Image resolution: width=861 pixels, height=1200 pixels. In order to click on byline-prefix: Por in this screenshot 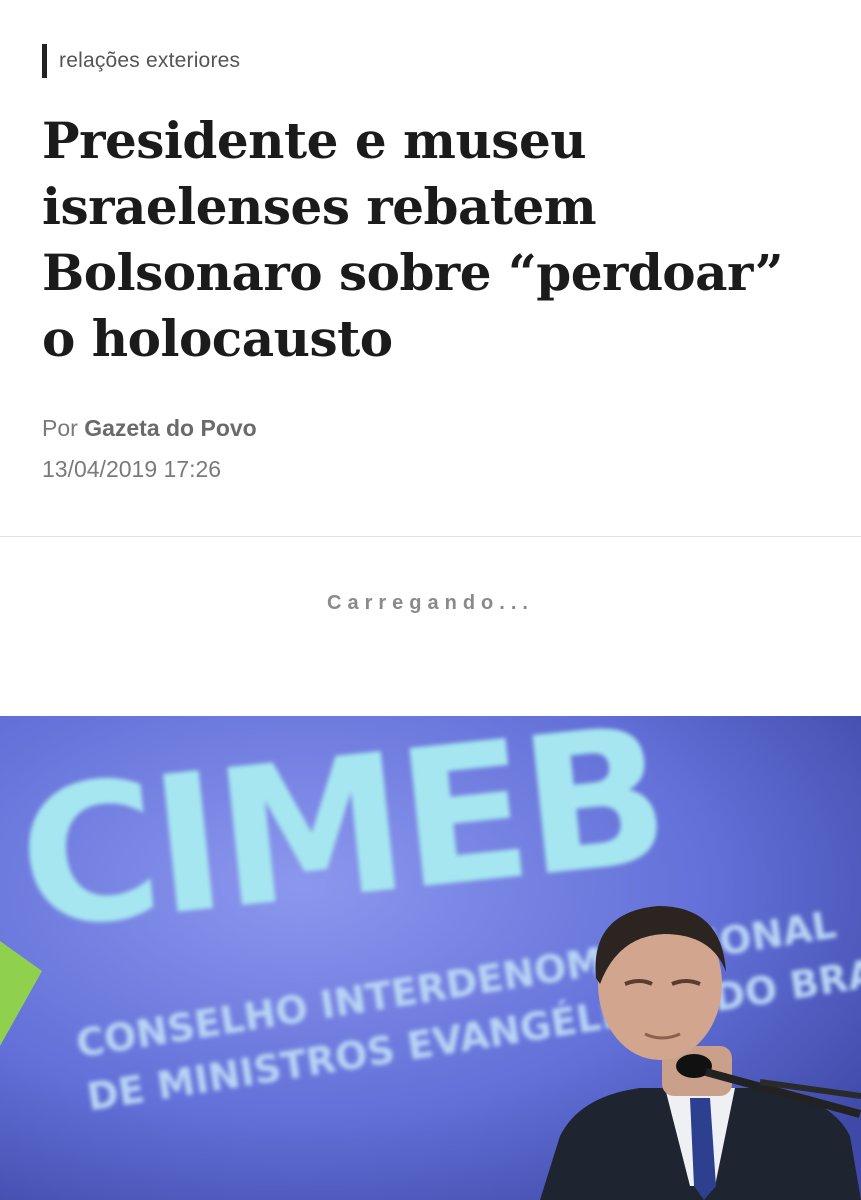, I will do `click(60, 428)`.